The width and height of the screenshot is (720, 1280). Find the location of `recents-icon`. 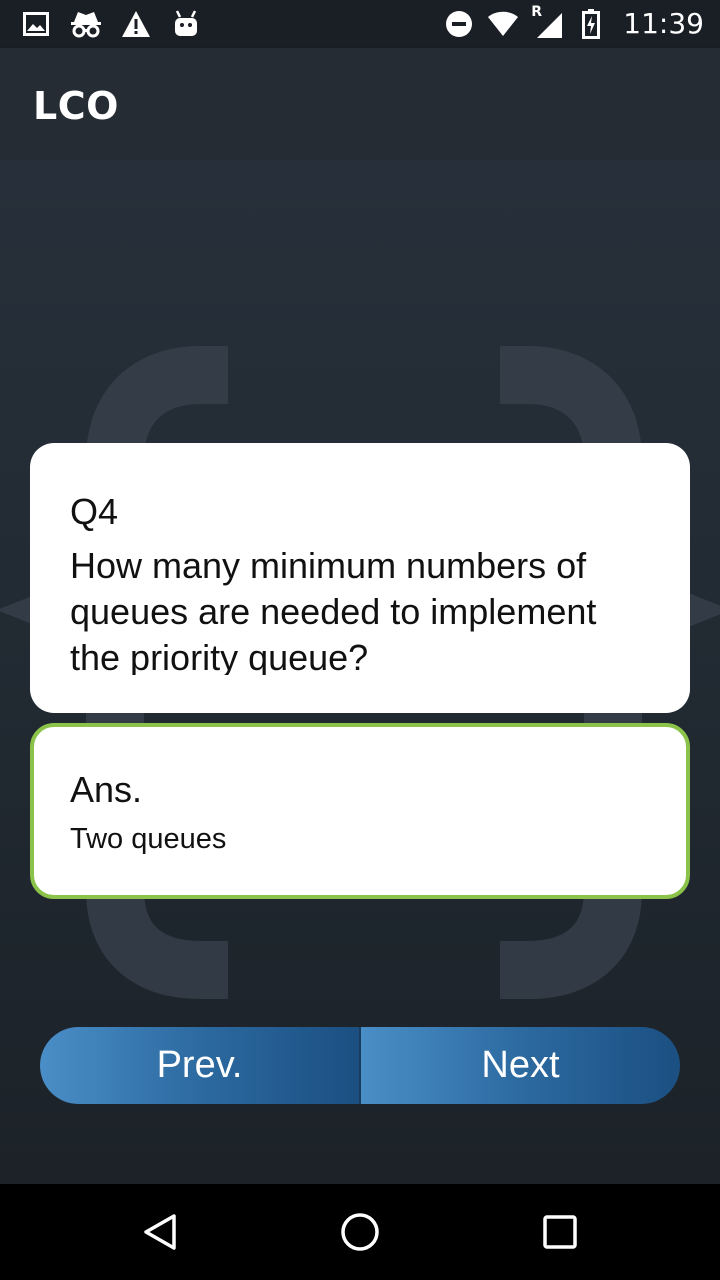

recents-icon is located at coordinates (560, 1232).